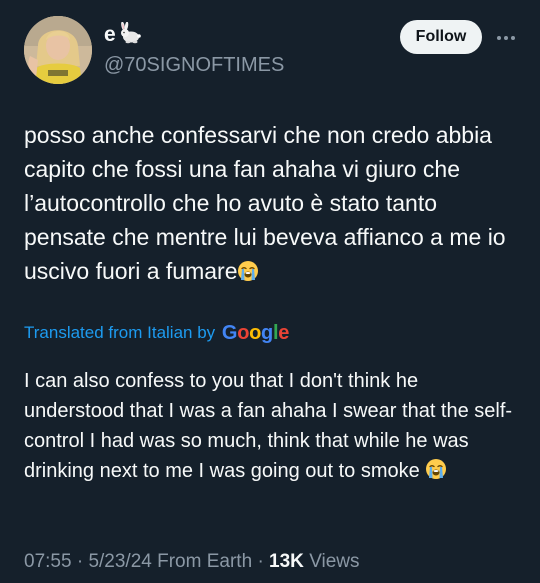 This screenshot has height=583, width=540. I want to click on tweet-time: 07:55, so click(48, 561).